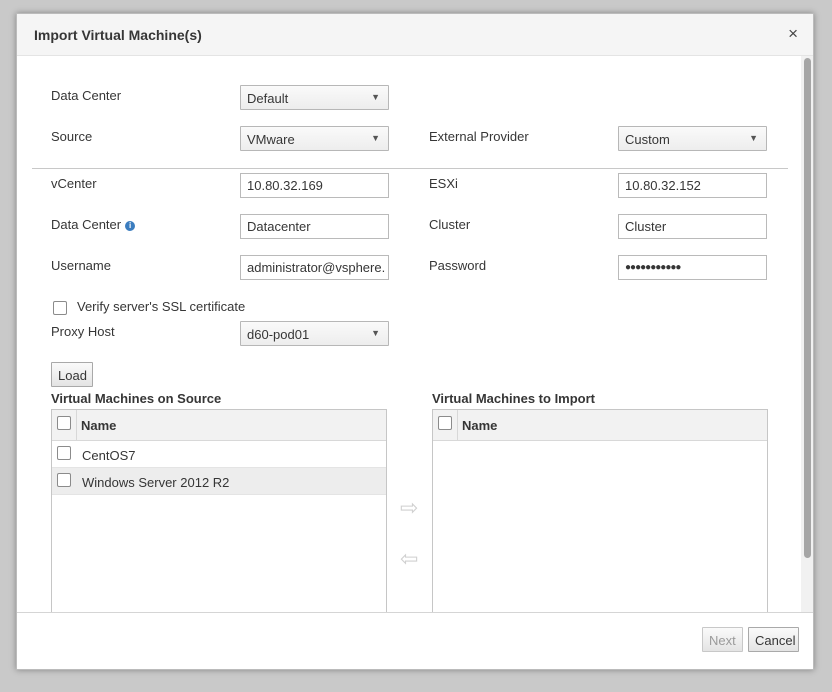 Image resolution: width=832 pixels, height=692 pixels. I want to click on proxy-host-value: d60-pod01, so click(278, 334).